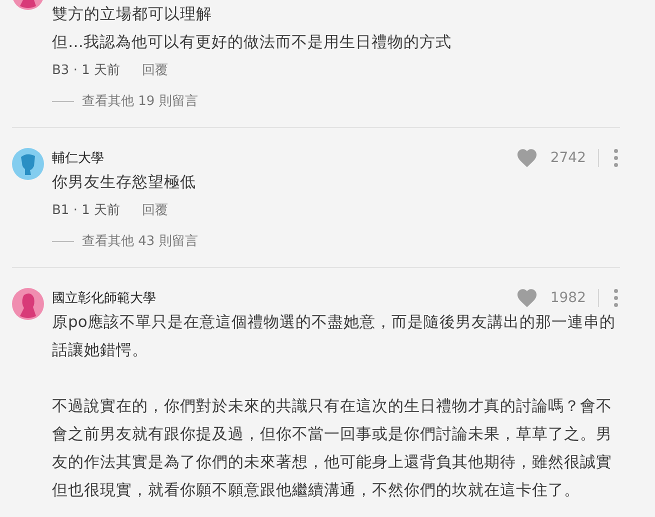 This screenshot has height=517, width=655. What do you see at coordinates (568, 298) in the screenshot?
I see `like-count: 1982` at bounding box center [568, 298].